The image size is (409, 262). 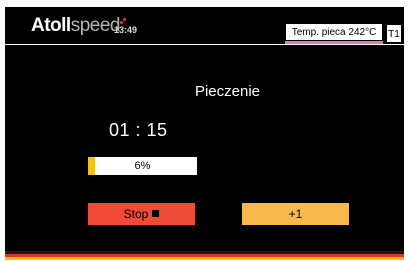 I want to click on add-minute-button: +1, so click(x=295, y=214).